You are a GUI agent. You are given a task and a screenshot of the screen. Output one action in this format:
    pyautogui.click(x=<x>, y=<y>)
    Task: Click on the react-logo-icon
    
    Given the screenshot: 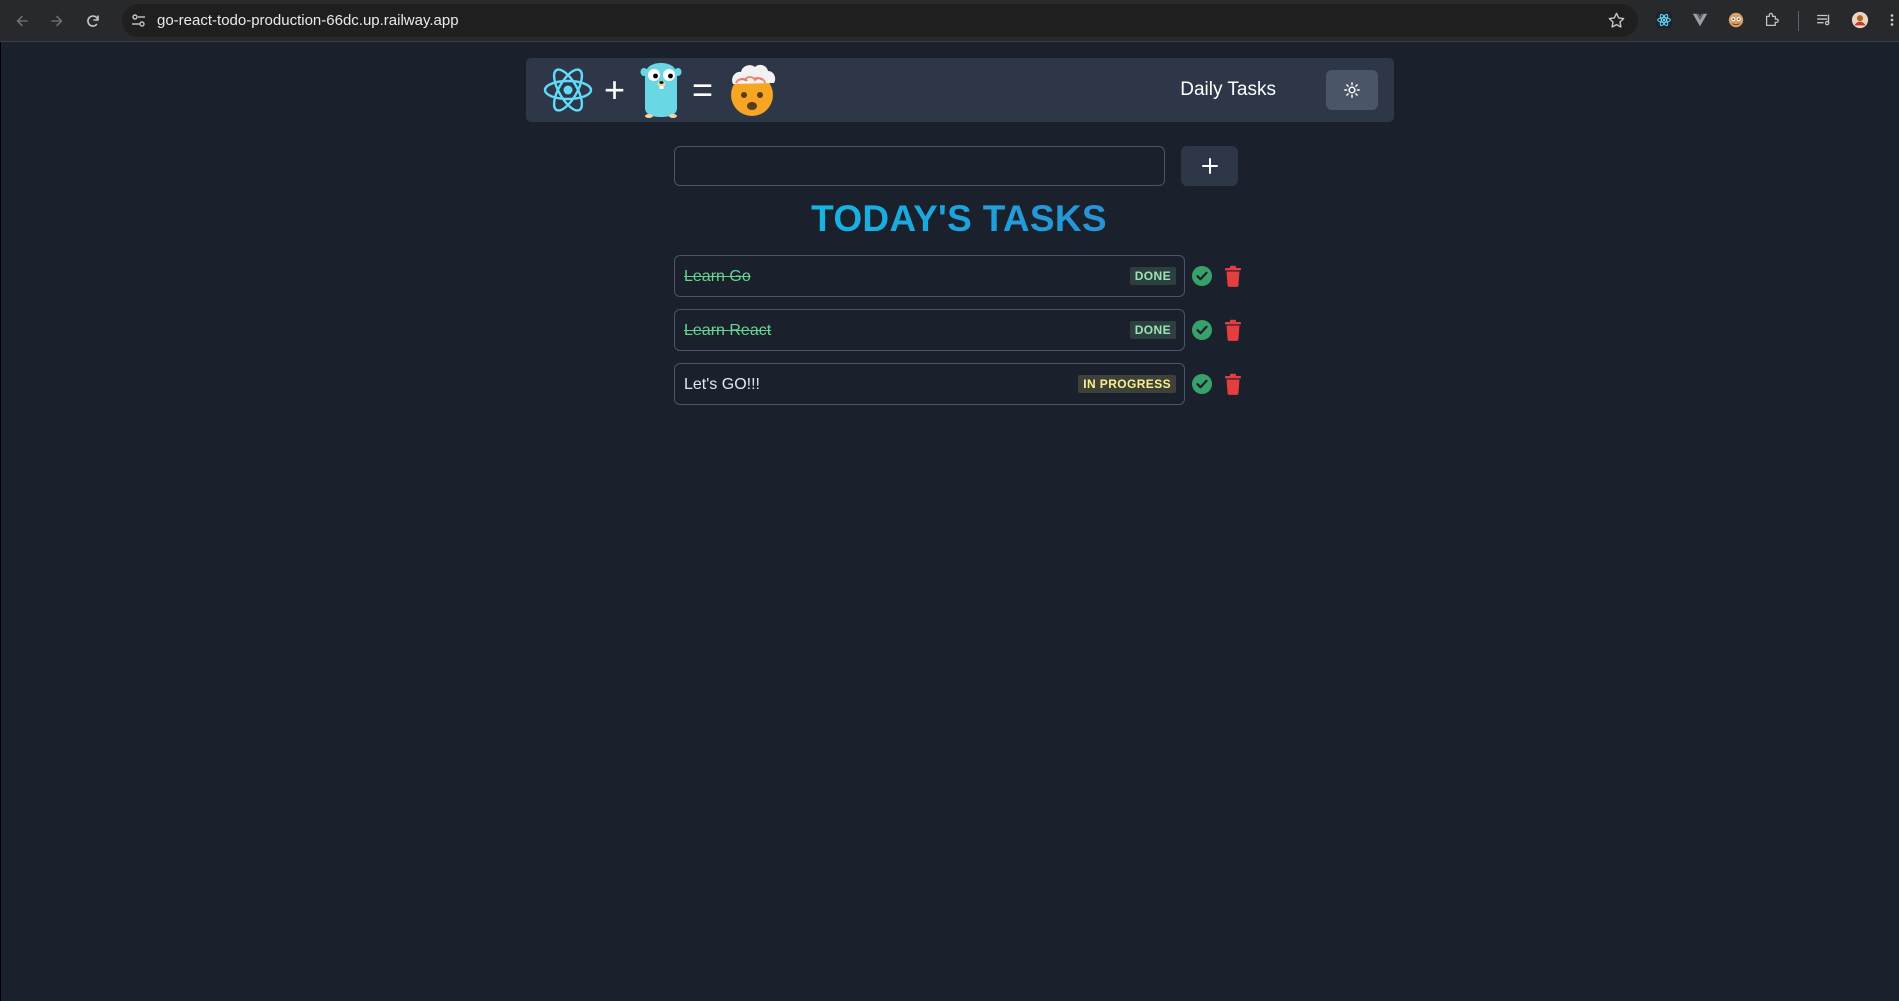 What is the action you would take?
    pyautogui.click(x=568, y=90)
    